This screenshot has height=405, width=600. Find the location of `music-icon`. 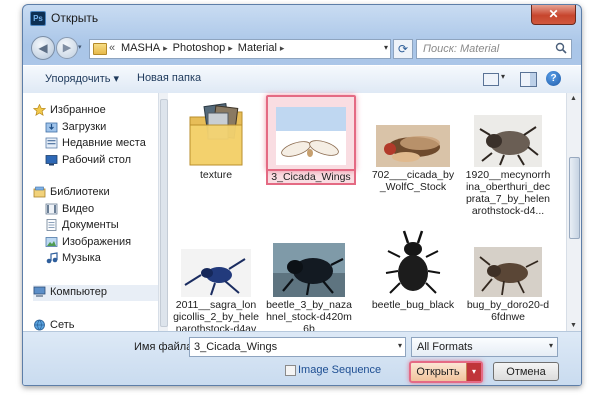

music-icon is located at coordinates (52, 258).